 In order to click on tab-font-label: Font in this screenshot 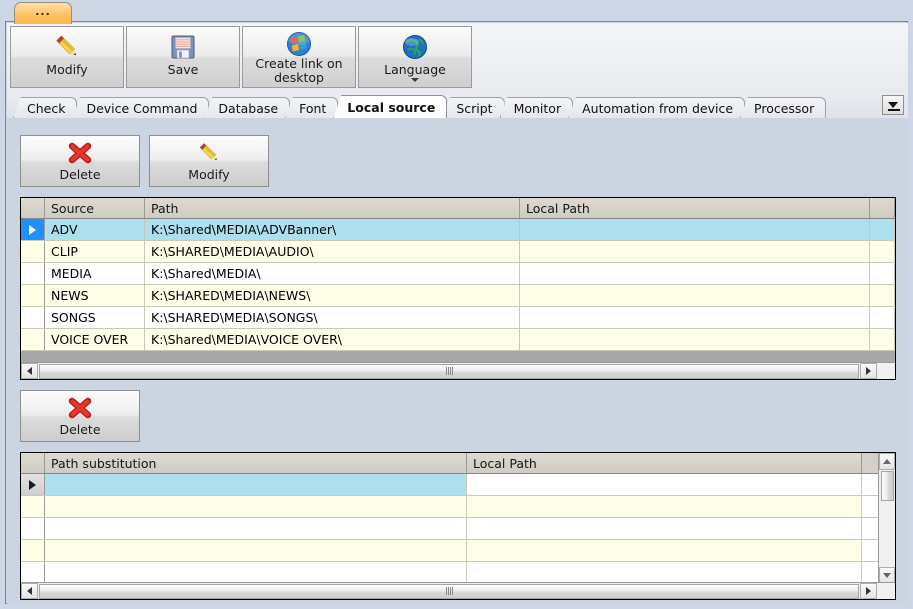, I will do `click(313, 108)`.